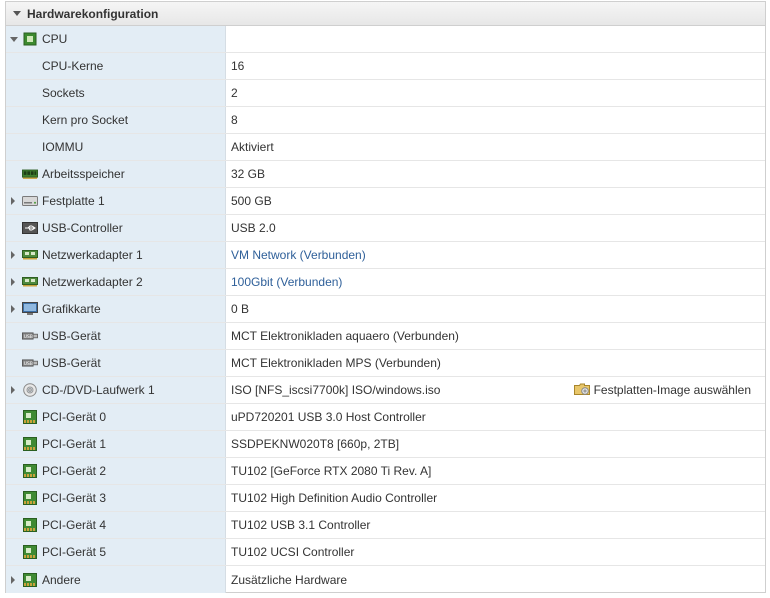 This screenshot has height=598, width=770. I want to click on row-value-cell, so click(495, 39).